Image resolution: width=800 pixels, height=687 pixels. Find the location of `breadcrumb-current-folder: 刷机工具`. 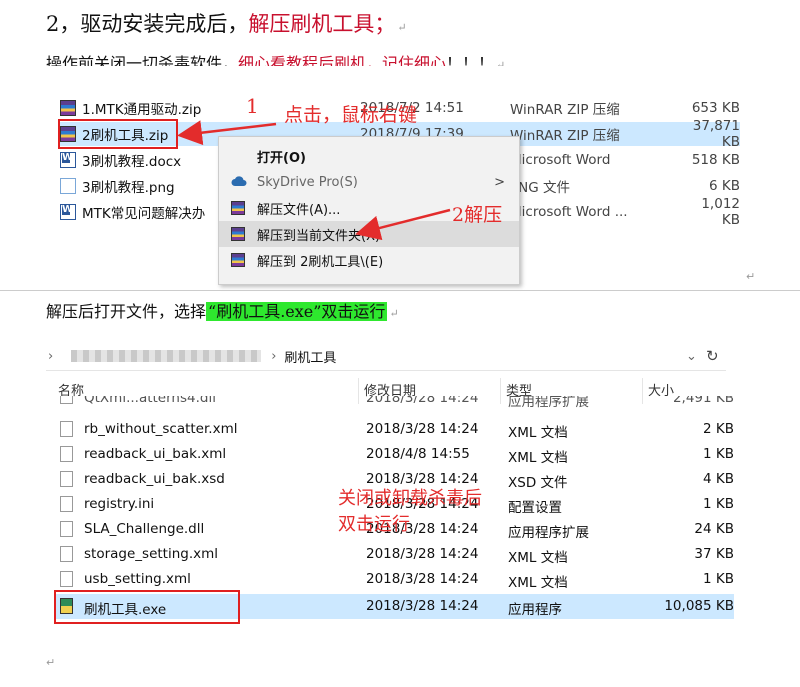

breadcrumb-current-folder: 刷机工具 is located at coordinates (310, 356).